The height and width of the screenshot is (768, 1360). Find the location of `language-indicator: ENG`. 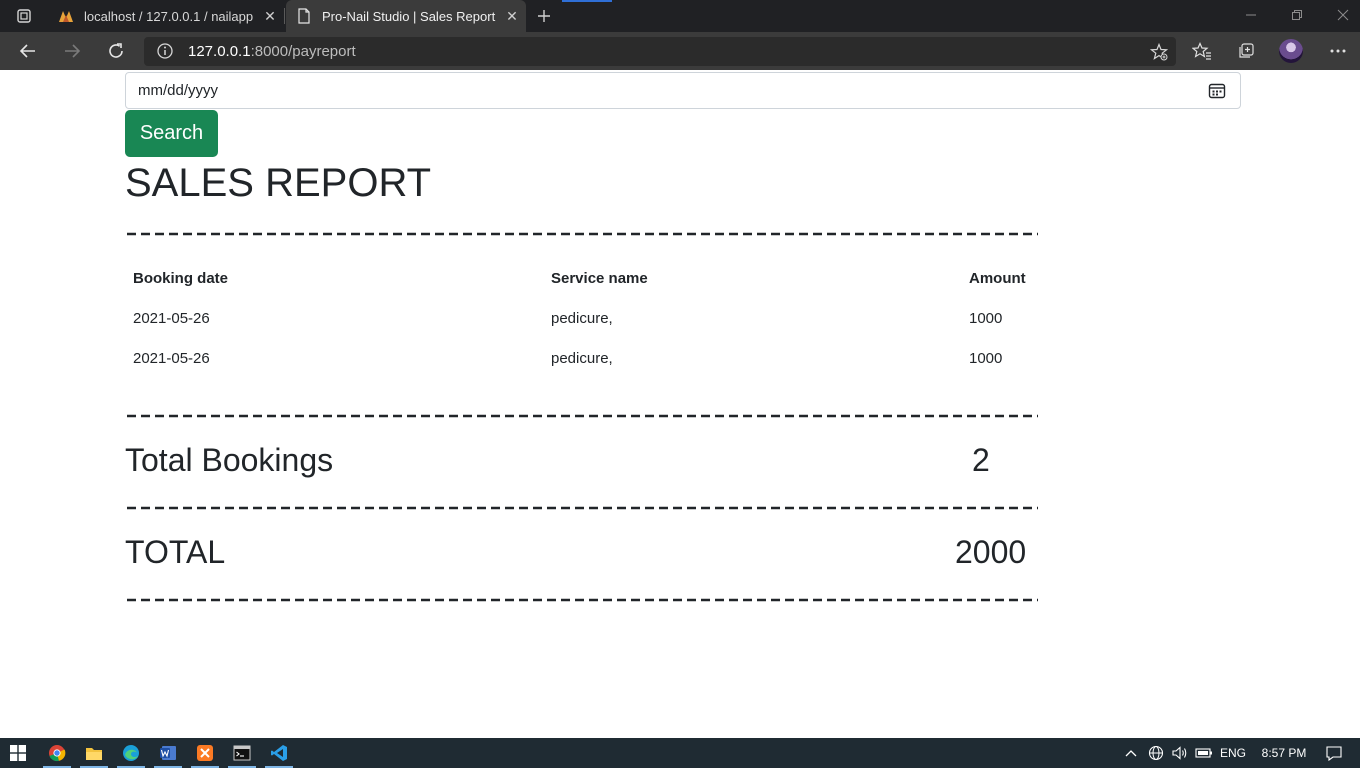

language-indicator: ENG is located at coordinates (1233, 753).